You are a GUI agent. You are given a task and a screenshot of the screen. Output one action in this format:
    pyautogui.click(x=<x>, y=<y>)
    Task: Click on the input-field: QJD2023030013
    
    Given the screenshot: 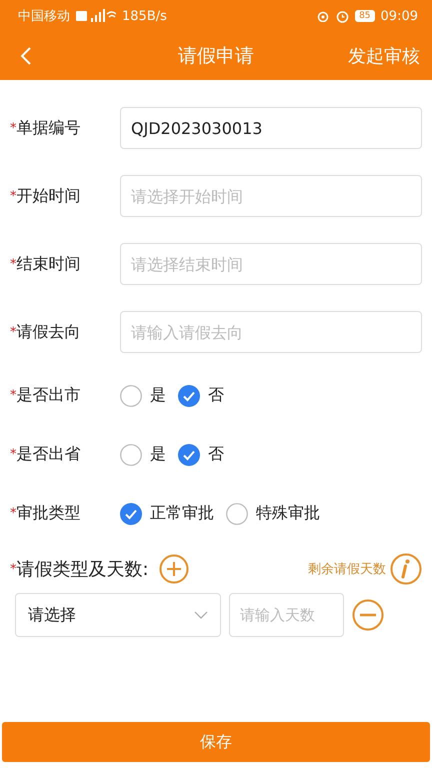 What is the action you would take?
    pyautogui.click(x=271, y=128)
    